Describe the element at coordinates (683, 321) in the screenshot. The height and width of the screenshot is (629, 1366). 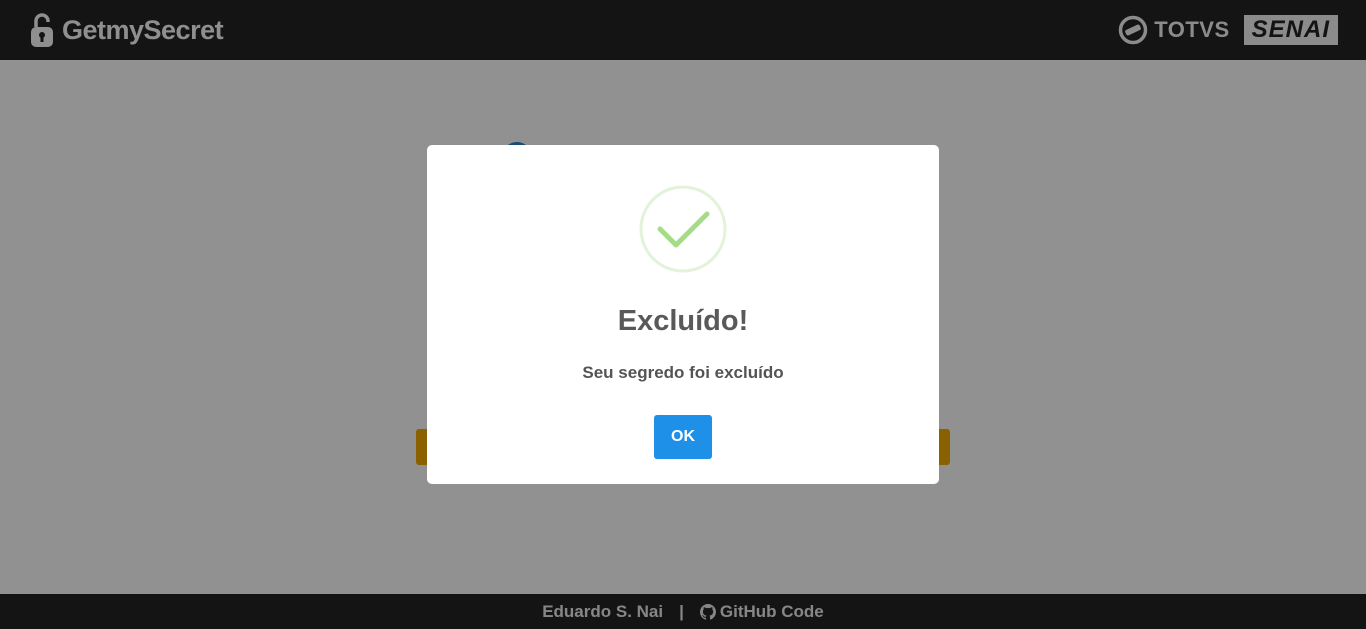
I see `dialog-title: Excluído!` at that location.